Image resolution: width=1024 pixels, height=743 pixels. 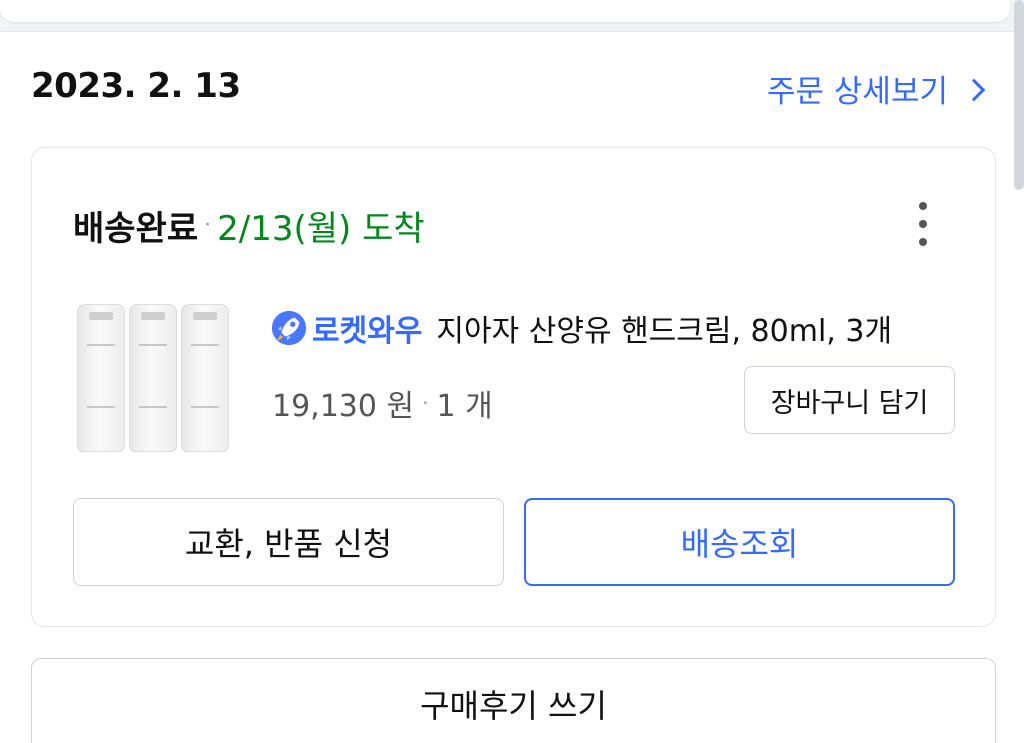 What do you see at coordinates (464, 406) in the screenshot?
I see `product-quantity: 1 개` at bounding box center [464, 406].